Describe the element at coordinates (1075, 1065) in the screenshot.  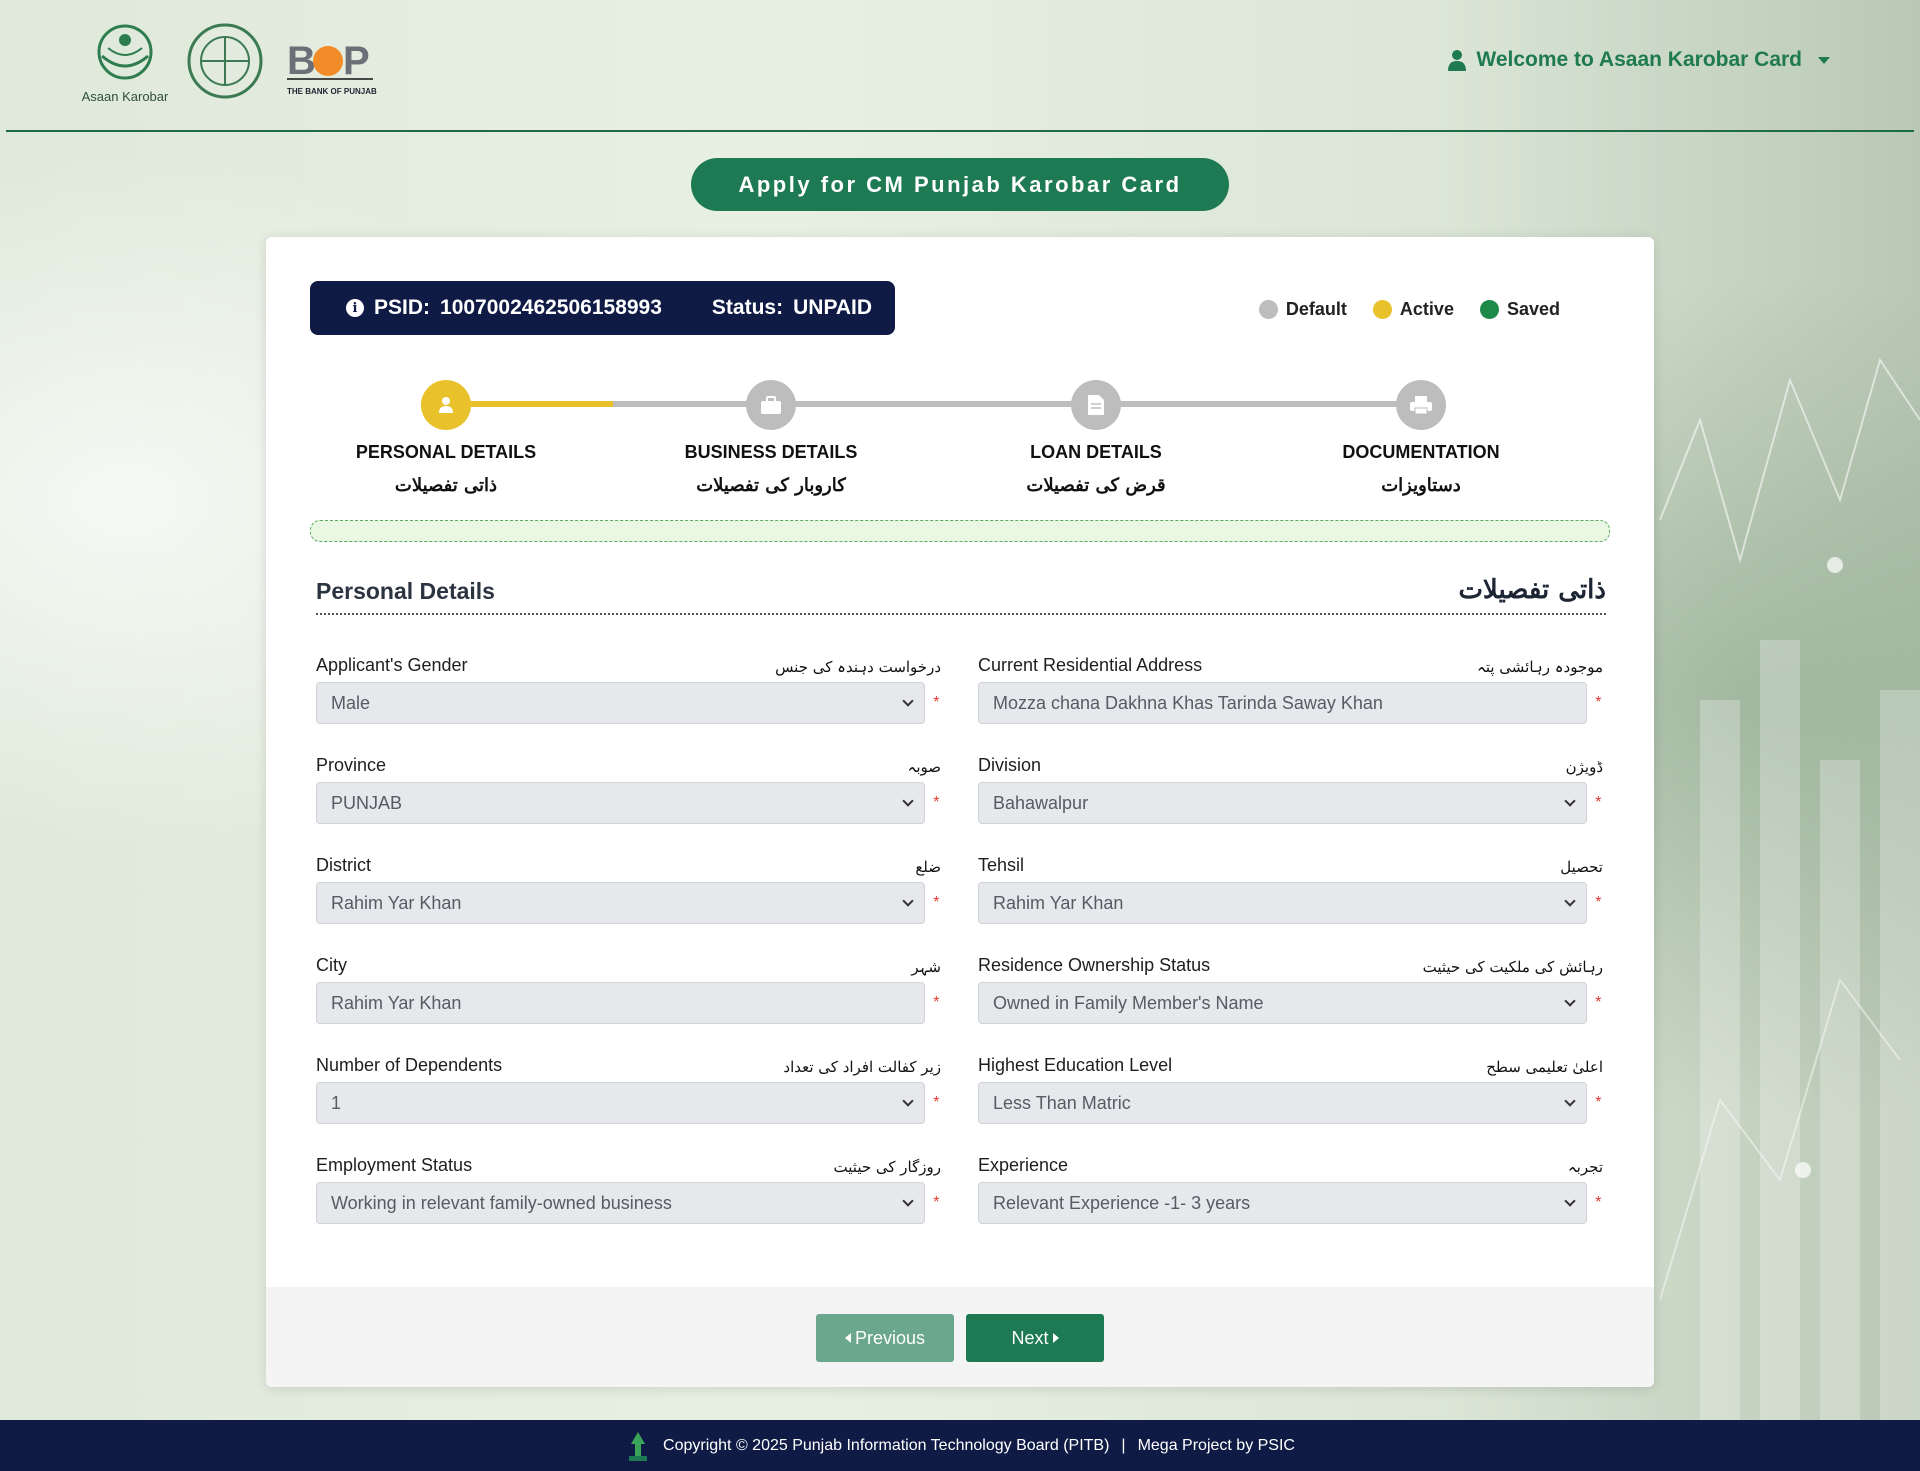
I see `field-label: Highest Education Level` at that location.